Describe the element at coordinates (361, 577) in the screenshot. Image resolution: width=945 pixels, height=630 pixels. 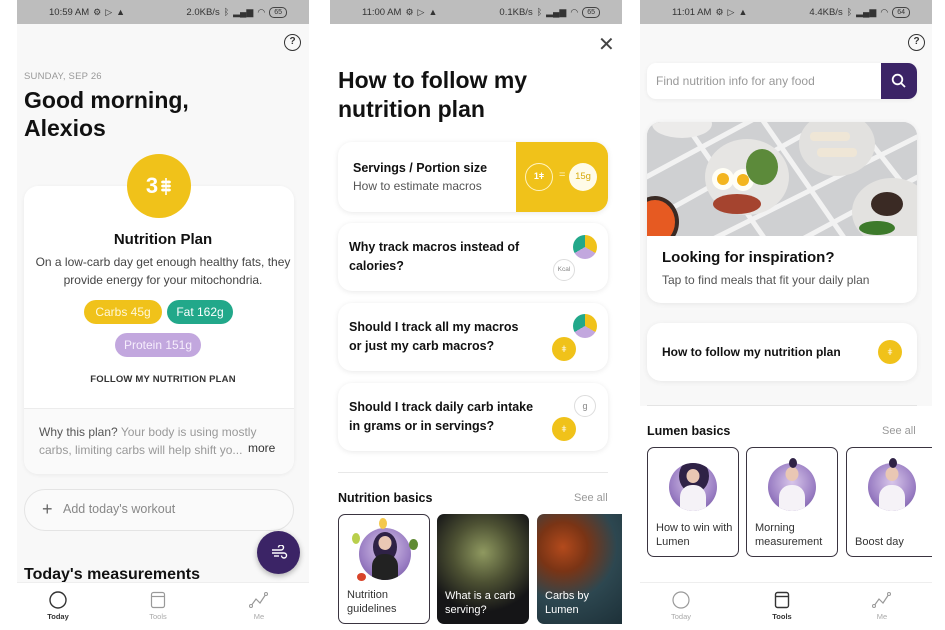
I see `tomato-icon` at that location.